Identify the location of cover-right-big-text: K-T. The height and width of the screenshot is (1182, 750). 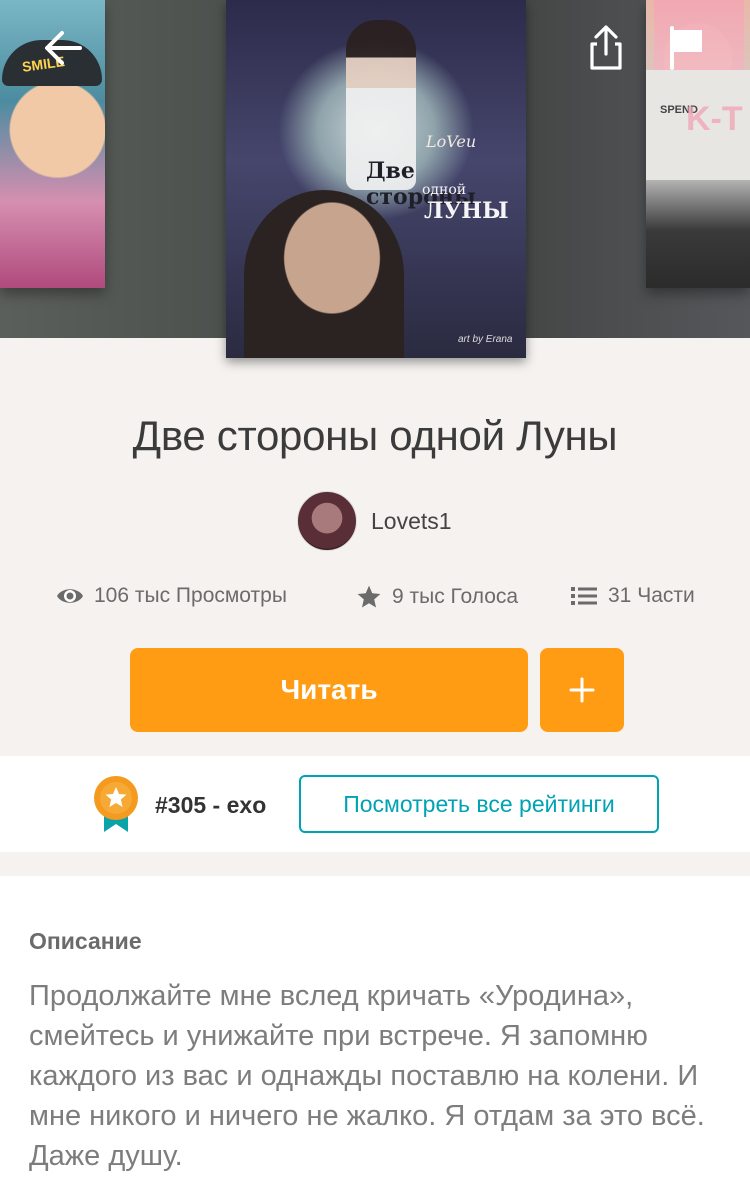
(714, 119).